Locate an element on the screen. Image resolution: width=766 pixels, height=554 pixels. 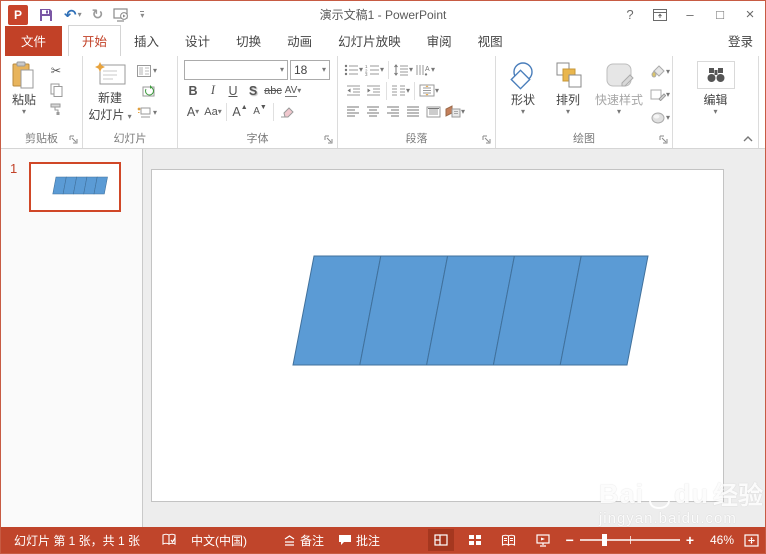
decrease-font-size-button: A ▼ is located at coordinates (260, 111).